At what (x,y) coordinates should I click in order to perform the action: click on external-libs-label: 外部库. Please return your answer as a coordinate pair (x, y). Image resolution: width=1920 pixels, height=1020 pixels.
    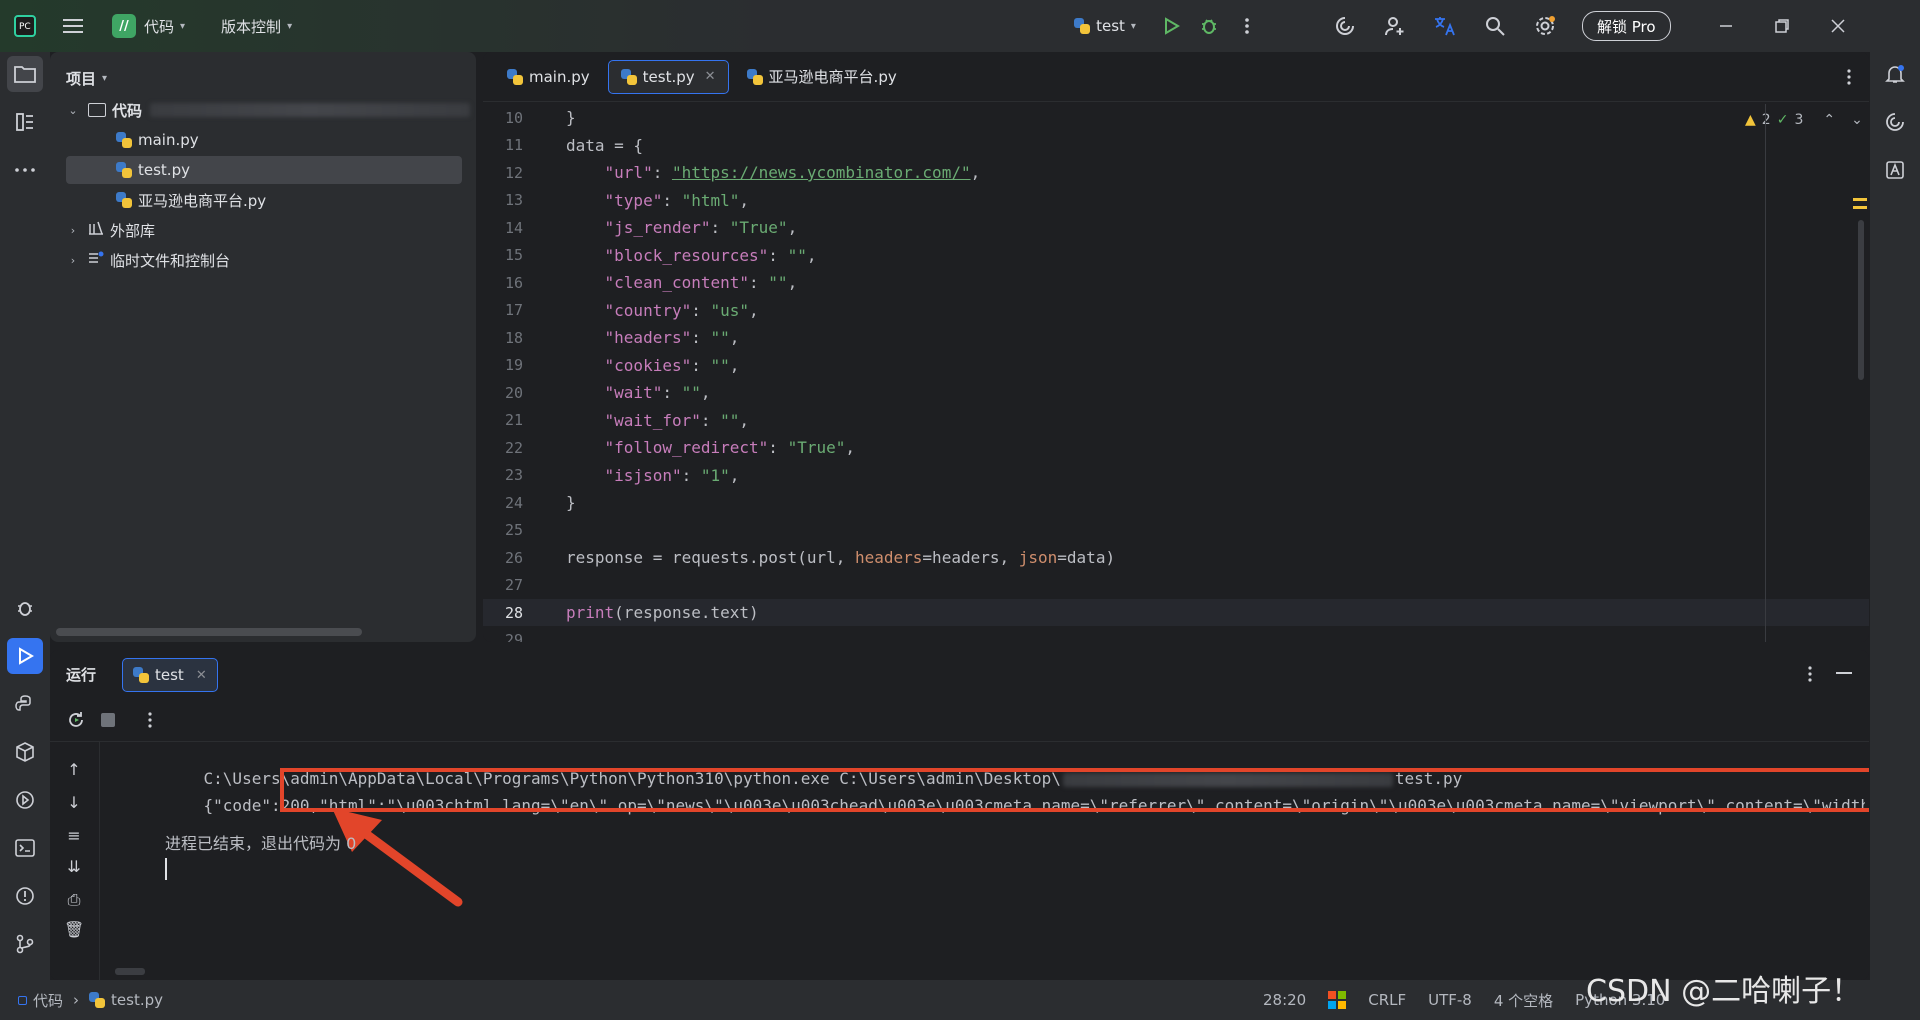
    Looking at the image, I should click on (133, 230).